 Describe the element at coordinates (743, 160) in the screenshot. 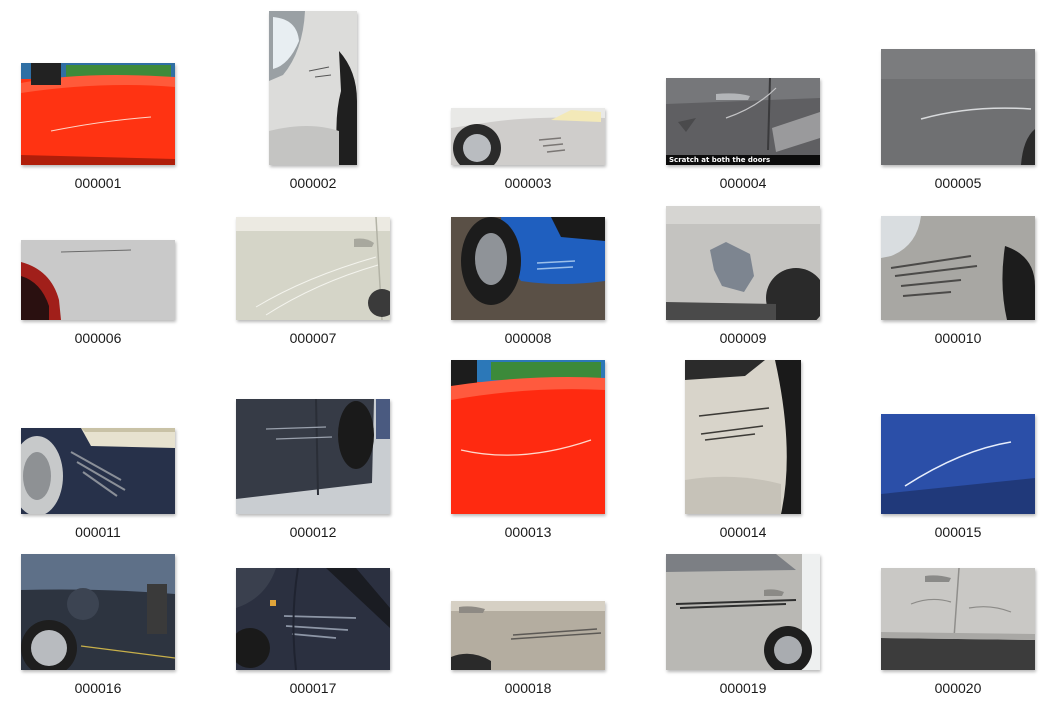

I see `thumbnail-caption-text: Scratch at both the doors` at that location.